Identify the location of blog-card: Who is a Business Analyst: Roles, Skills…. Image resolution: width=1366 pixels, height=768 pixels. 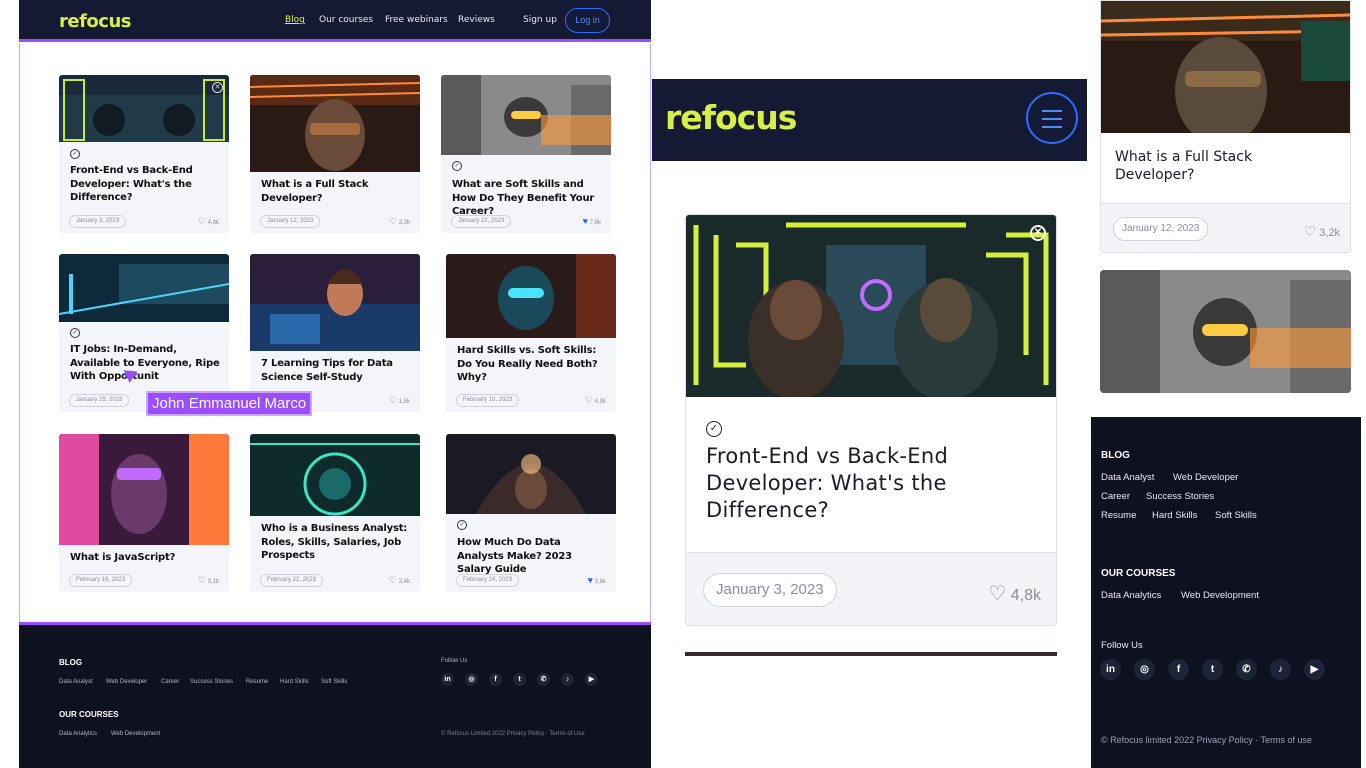
(335, 513).